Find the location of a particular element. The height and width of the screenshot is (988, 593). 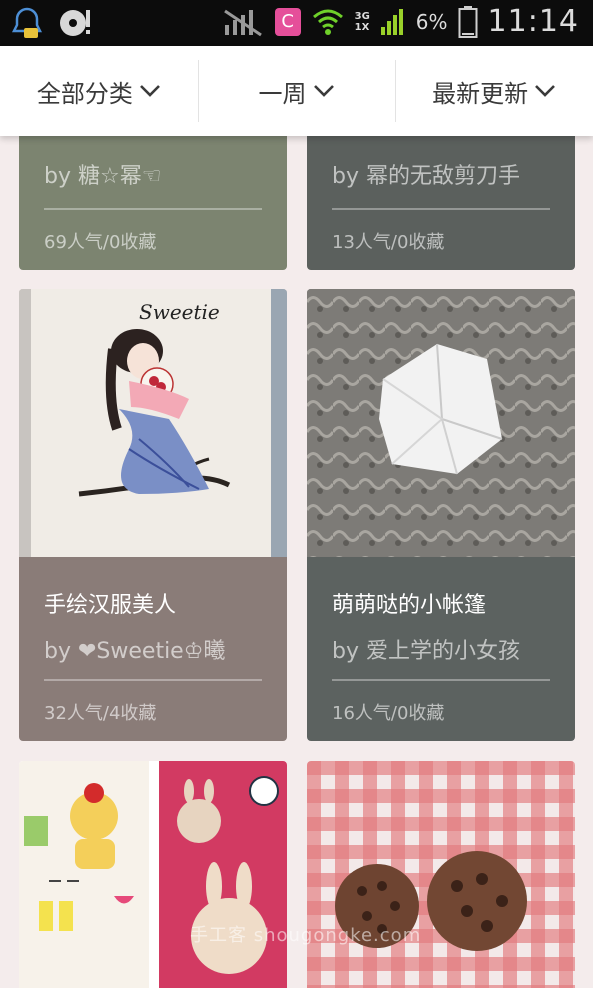

origami-tent-image is located at coordinates (441, 423).